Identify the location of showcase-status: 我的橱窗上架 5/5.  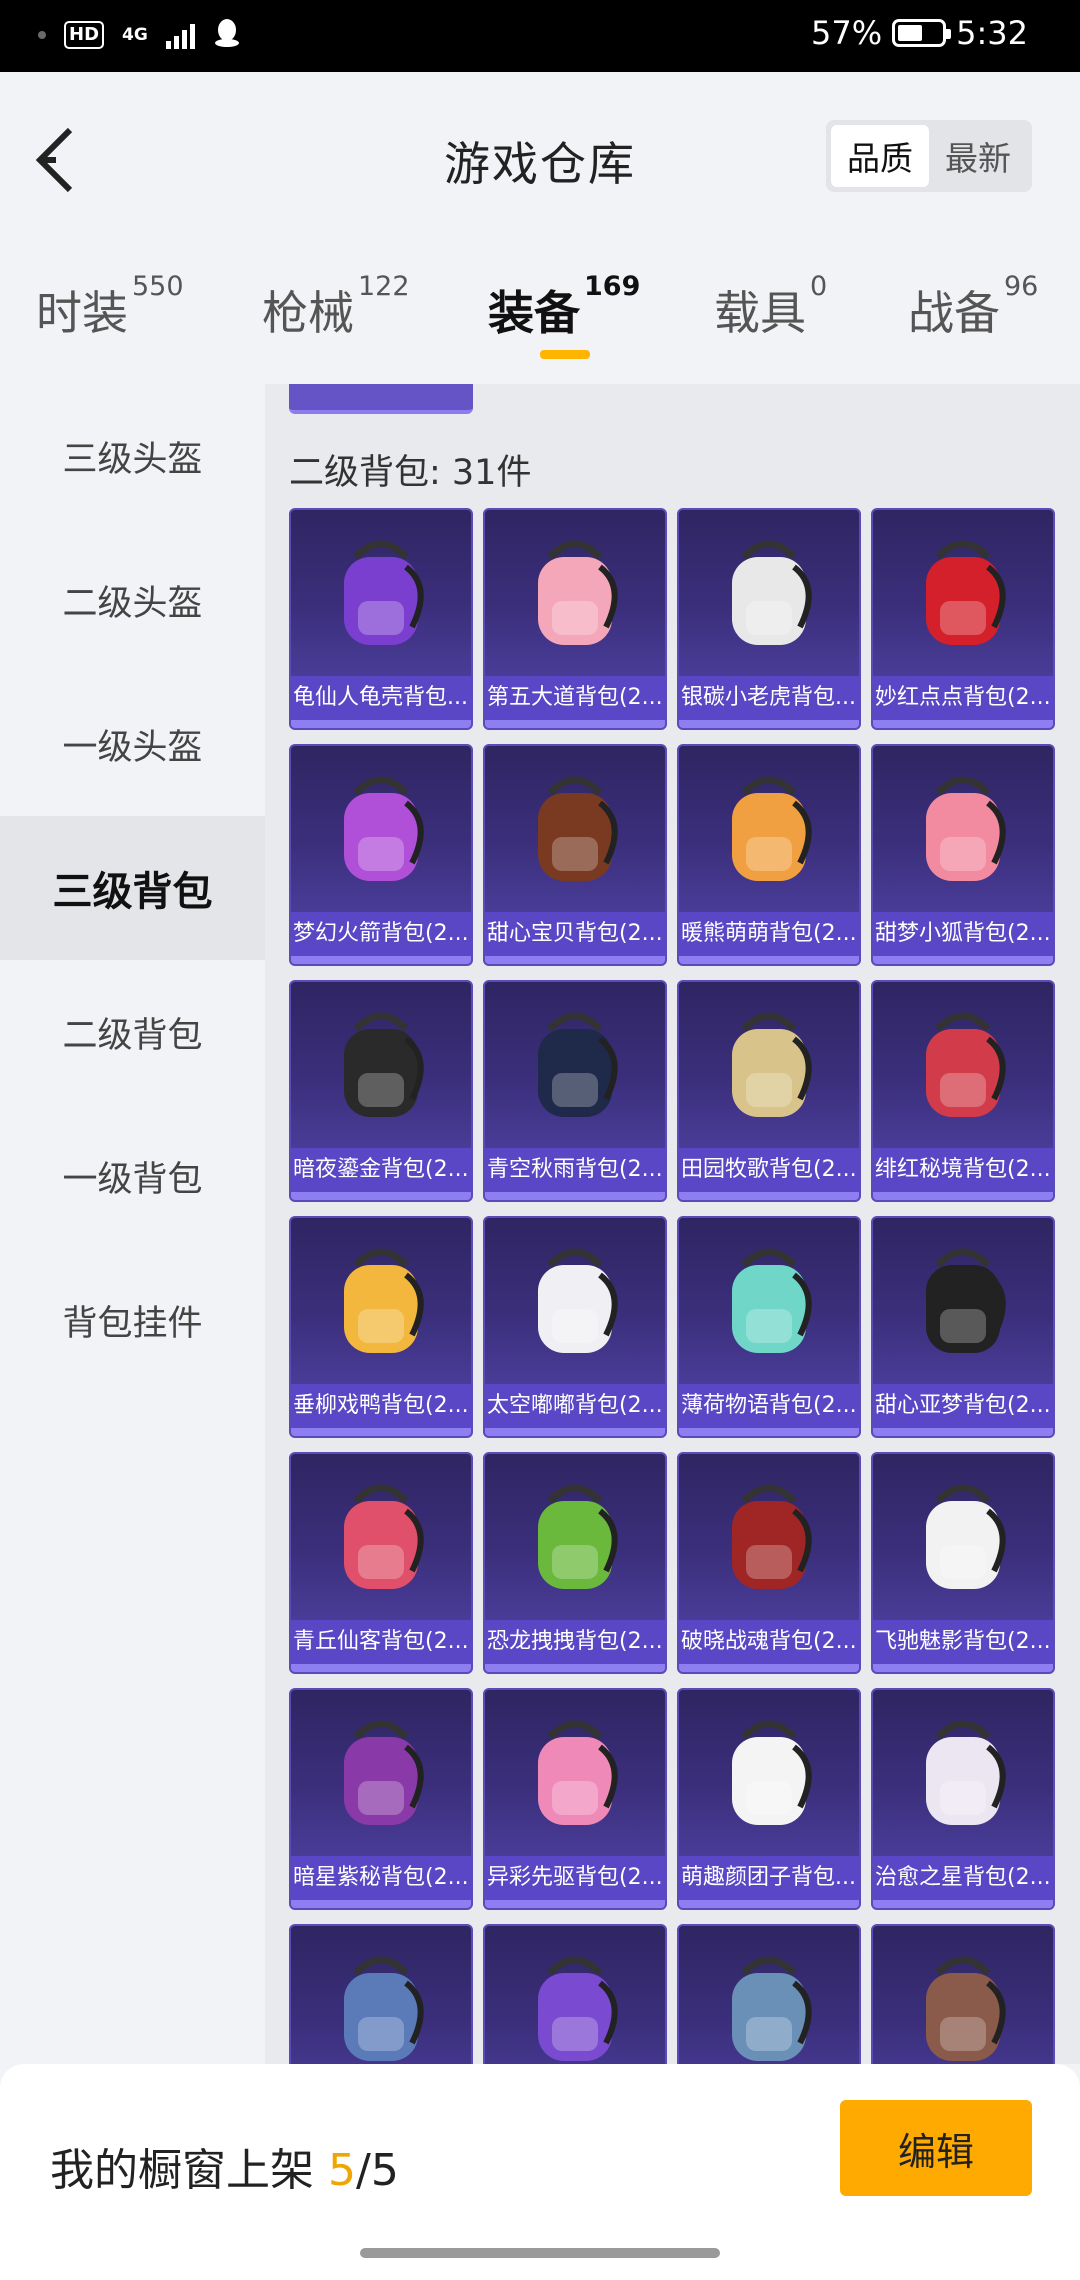
(224, 2166).